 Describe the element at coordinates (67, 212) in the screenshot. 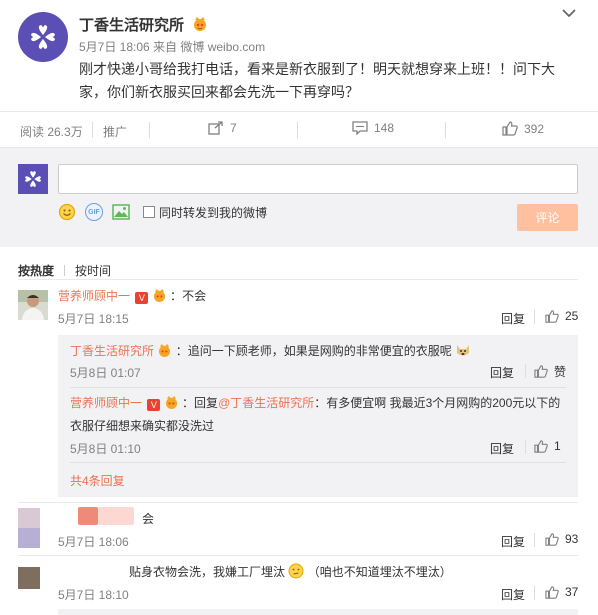

I see `emoji-icon` at that location.